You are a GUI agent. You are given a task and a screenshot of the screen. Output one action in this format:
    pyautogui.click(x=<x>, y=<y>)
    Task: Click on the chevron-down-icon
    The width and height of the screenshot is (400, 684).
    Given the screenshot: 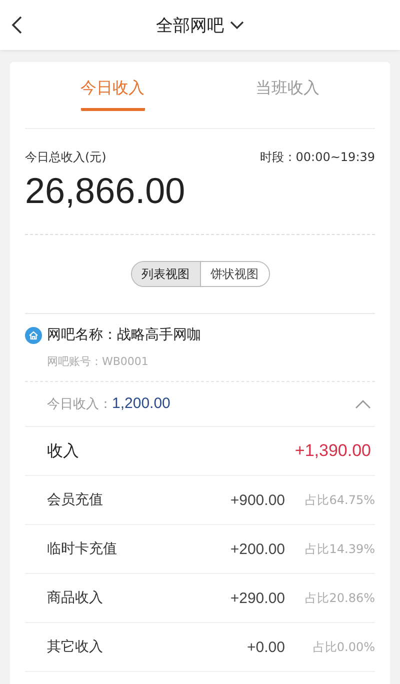 What is the action you would take?
    pyautogui.click(x=237, y=25)
    